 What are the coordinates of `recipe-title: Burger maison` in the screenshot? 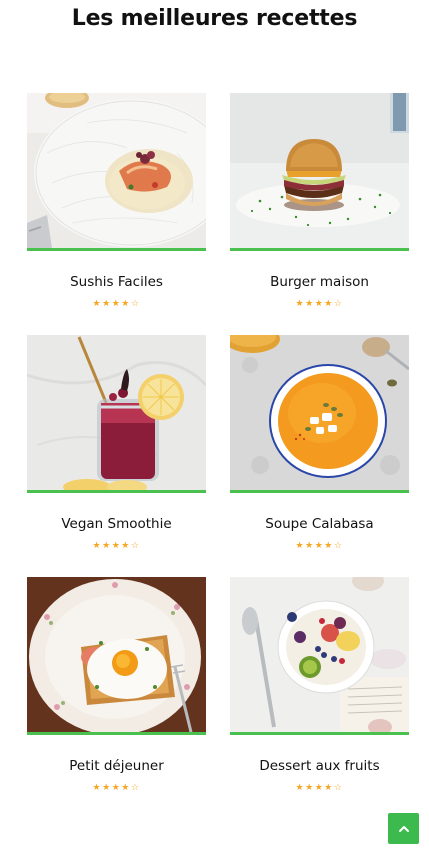 It's located at (319, 282).